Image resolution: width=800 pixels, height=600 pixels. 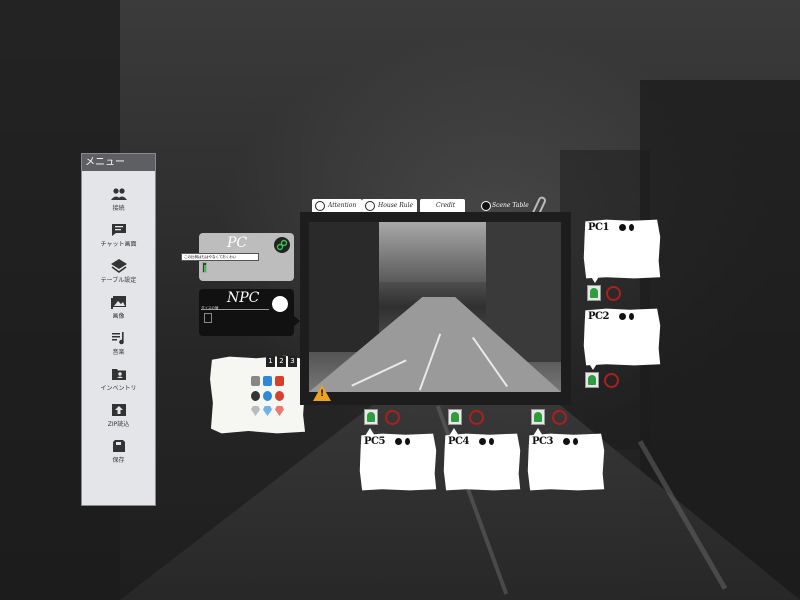 I want to click on menu-item-label: 保存, so click(x=118, y=460).